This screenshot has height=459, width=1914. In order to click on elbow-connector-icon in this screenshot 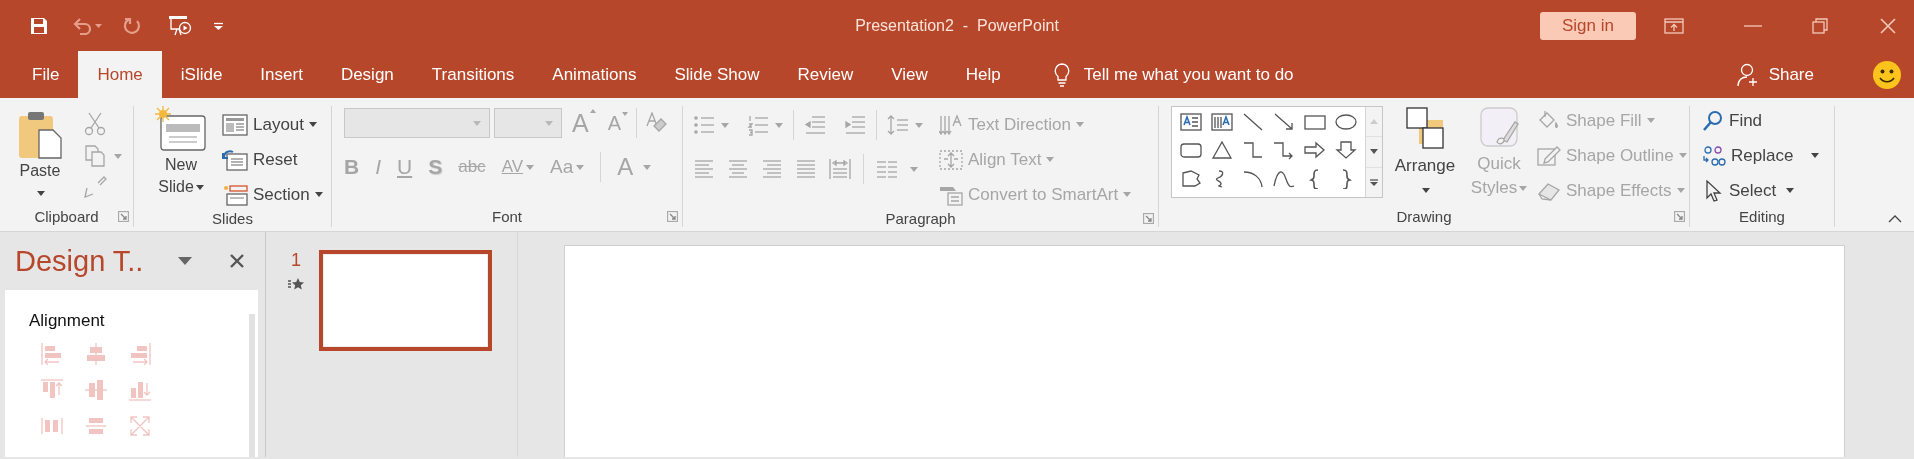, I will do `click(1253, 151)`.